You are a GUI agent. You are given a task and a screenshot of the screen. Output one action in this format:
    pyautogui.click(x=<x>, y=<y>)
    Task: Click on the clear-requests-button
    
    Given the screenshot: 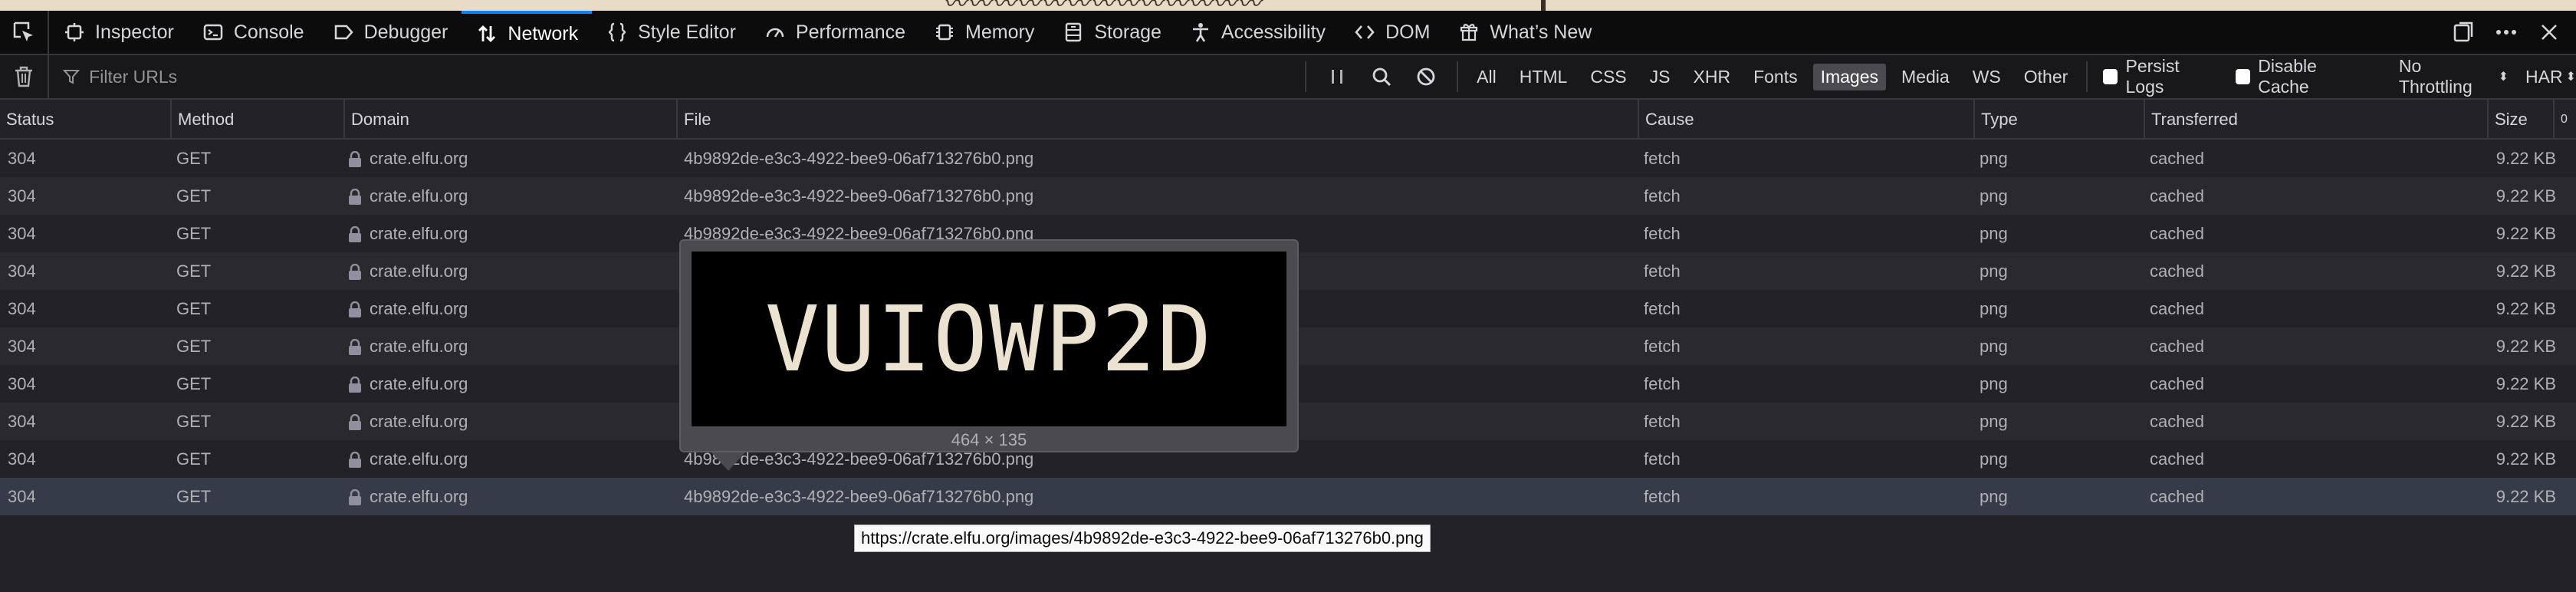 What is the action you would take?
    pyautogui.click(x=25, y=76)
    